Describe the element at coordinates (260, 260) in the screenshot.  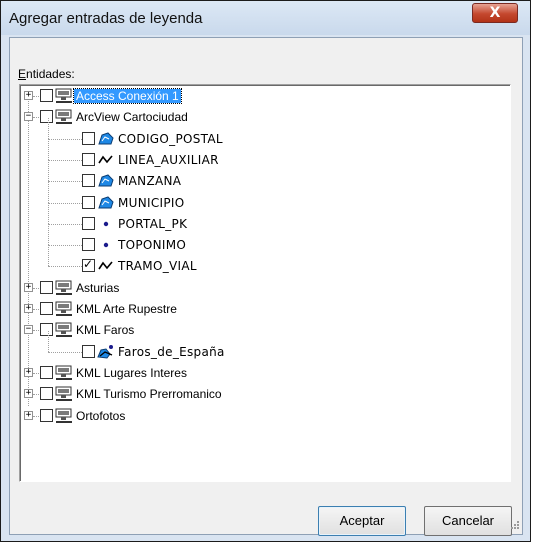
I see `tree-node: TRAMO_VIAL` at that location.